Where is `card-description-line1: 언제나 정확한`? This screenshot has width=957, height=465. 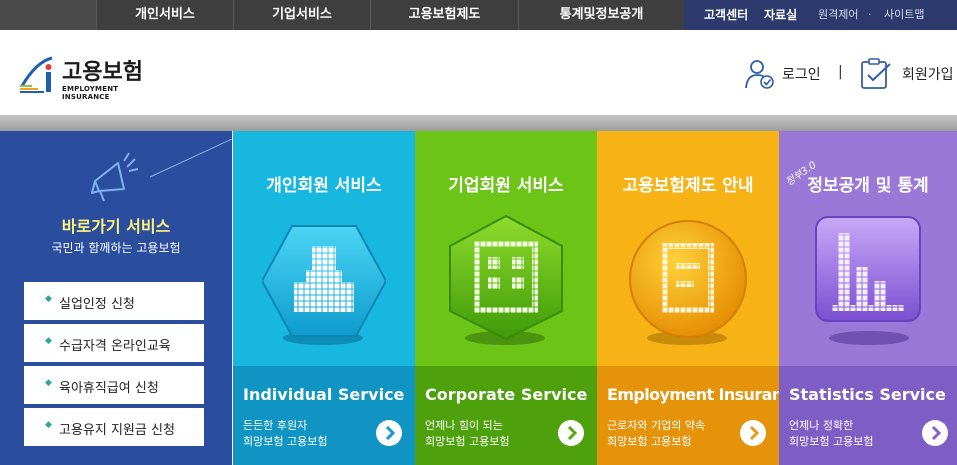
card-description-line1: 언제나 정확한 is located at coordinates (821, 425).